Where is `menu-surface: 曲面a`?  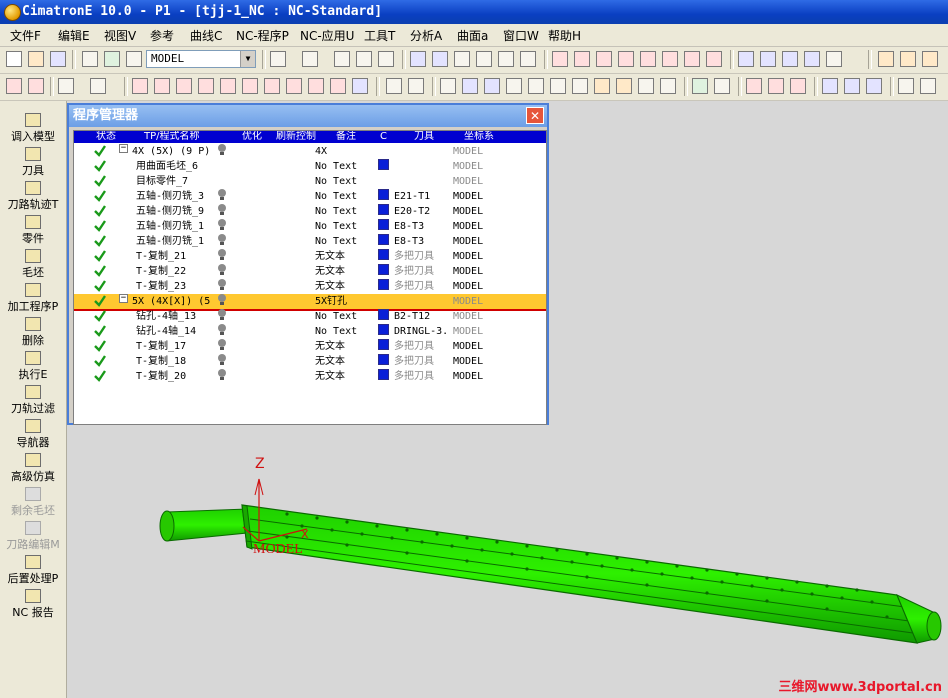
menu-surface: 曲面a is located at coordinates (472, 35).